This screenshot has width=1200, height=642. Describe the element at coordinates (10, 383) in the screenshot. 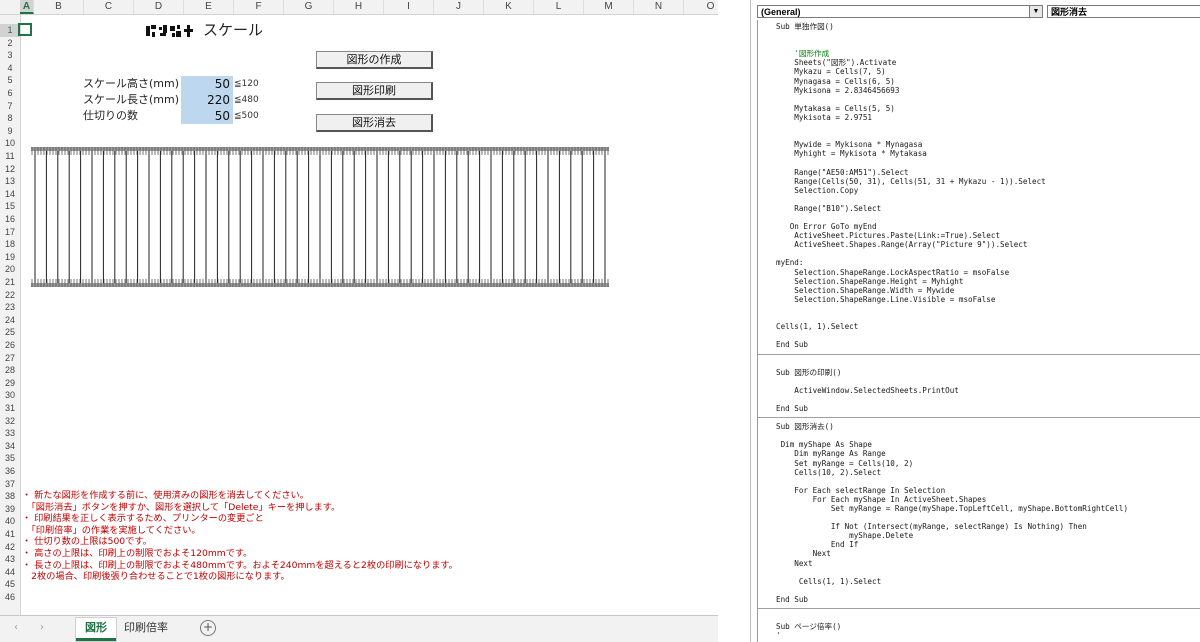

I see `row-header-29: 29` at that location.